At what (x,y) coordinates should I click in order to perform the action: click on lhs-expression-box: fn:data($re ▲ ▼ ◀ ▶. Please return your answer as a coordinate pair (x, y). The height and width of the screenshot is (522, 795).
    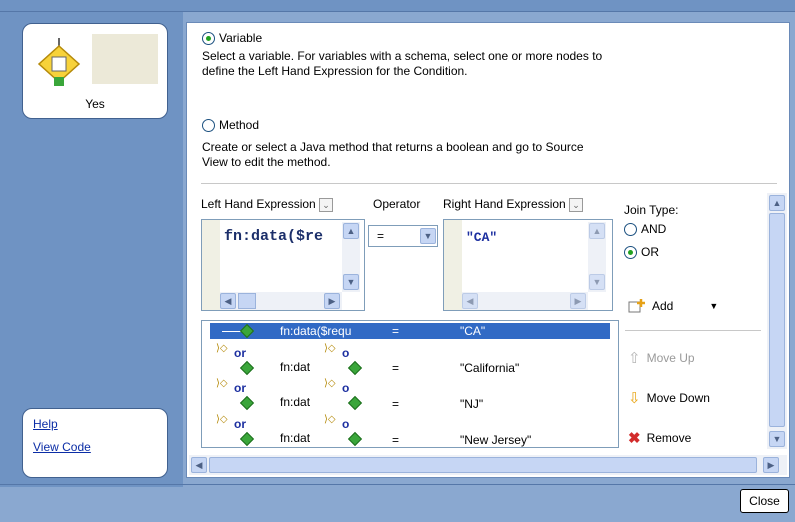
    Looking at the image, I should click on (283, 265).